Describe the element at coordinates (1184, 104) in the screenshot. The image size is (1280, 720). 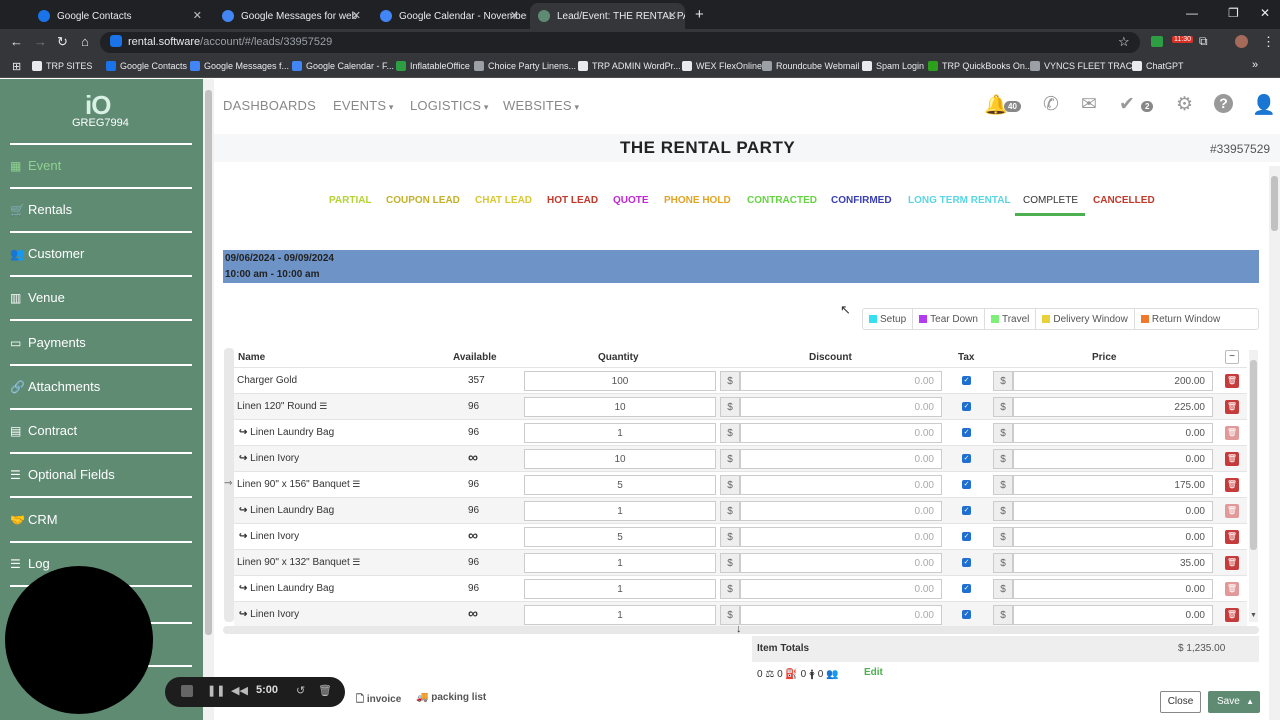
I see `gear-icon: ⚙` at that location.